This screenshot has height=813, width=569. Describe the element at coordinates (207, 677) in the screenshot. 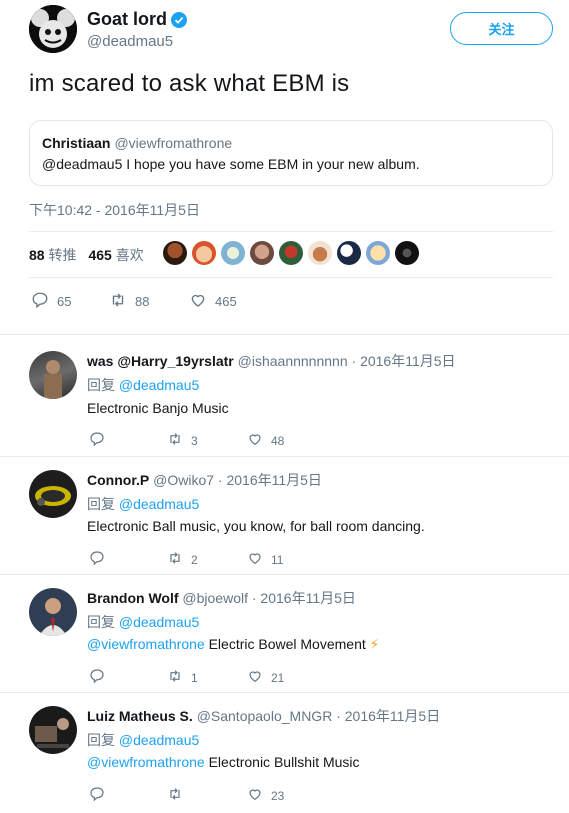

I see `retweet-button: 1` at that location.